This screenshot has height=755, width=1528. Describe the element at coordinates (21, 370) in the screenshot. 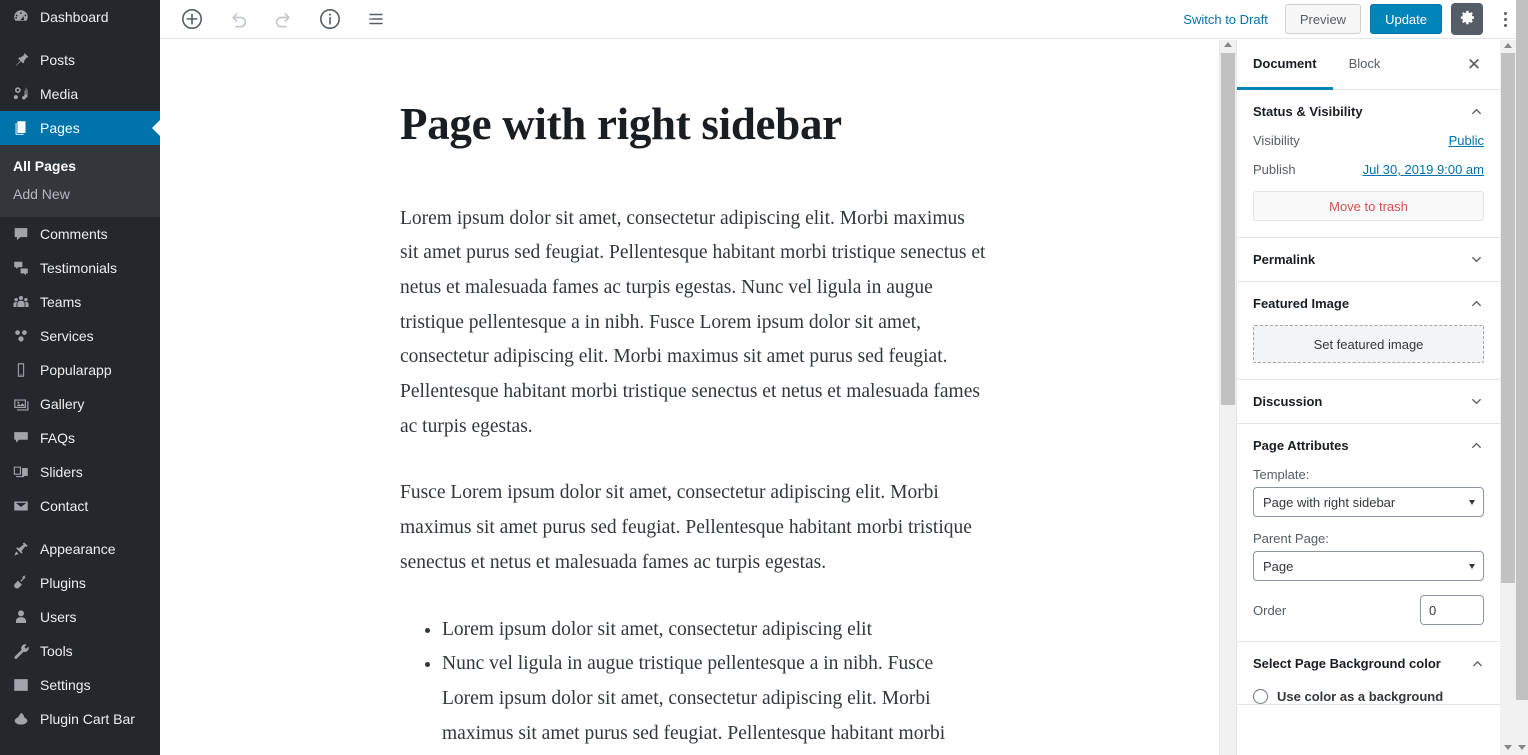

I see `smartphone-icon` at that location.